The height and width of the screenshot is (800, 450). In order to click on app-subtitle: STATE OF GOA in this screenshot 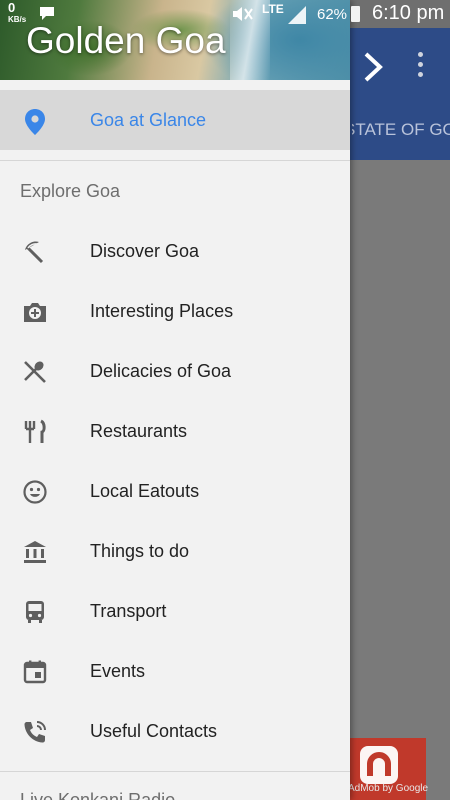, I will do `click(401, 129)`.